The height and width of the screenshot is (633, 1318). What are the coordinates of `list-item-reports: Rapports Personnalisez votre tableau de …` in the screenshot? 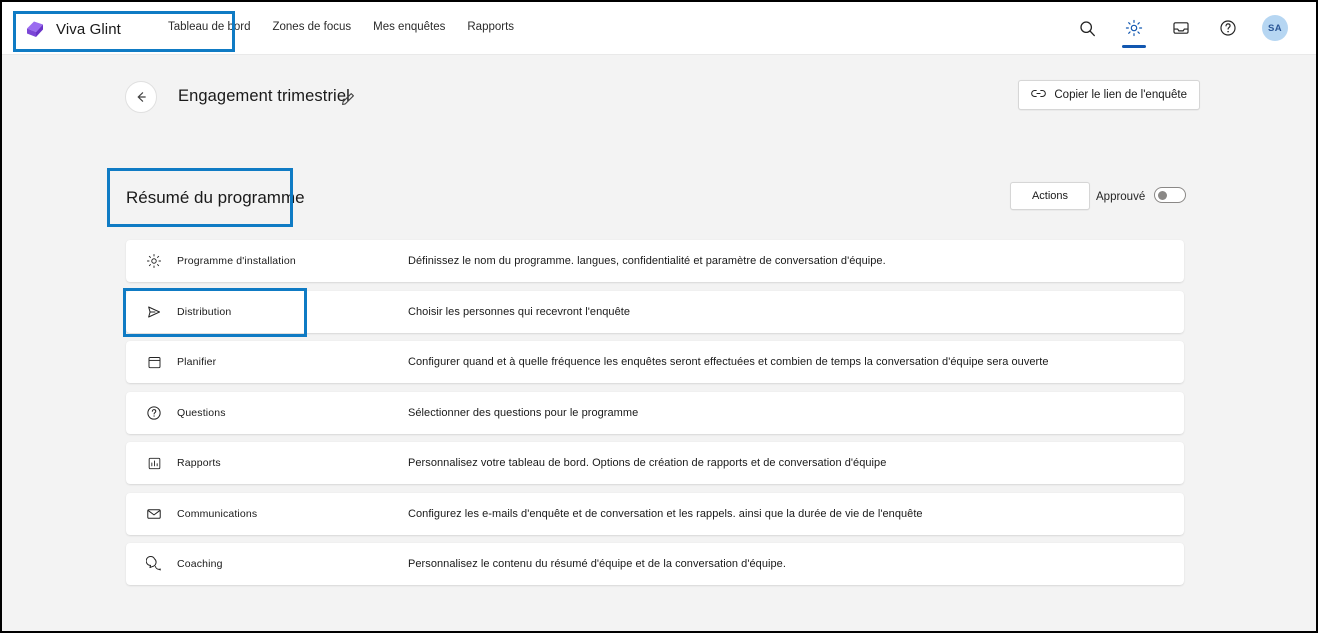 It's located at (655, 463).